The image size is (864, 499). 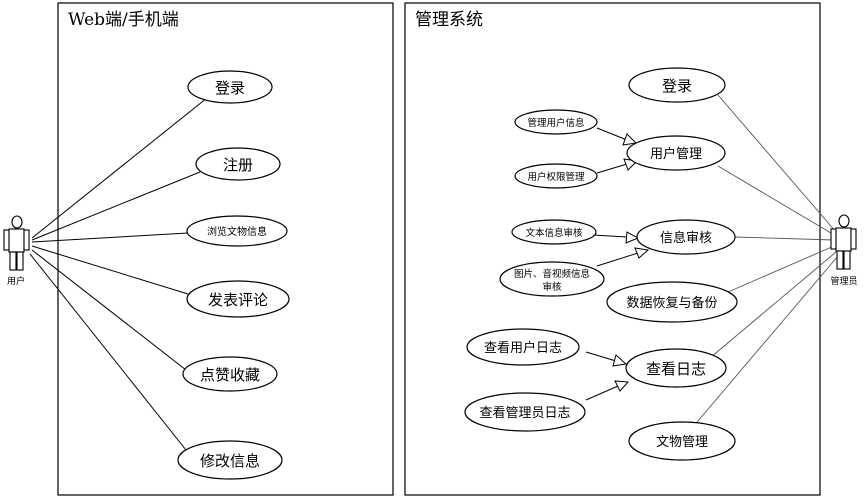 I want to click on admin-usecase-login: 登录, so click(x=677, y=85).